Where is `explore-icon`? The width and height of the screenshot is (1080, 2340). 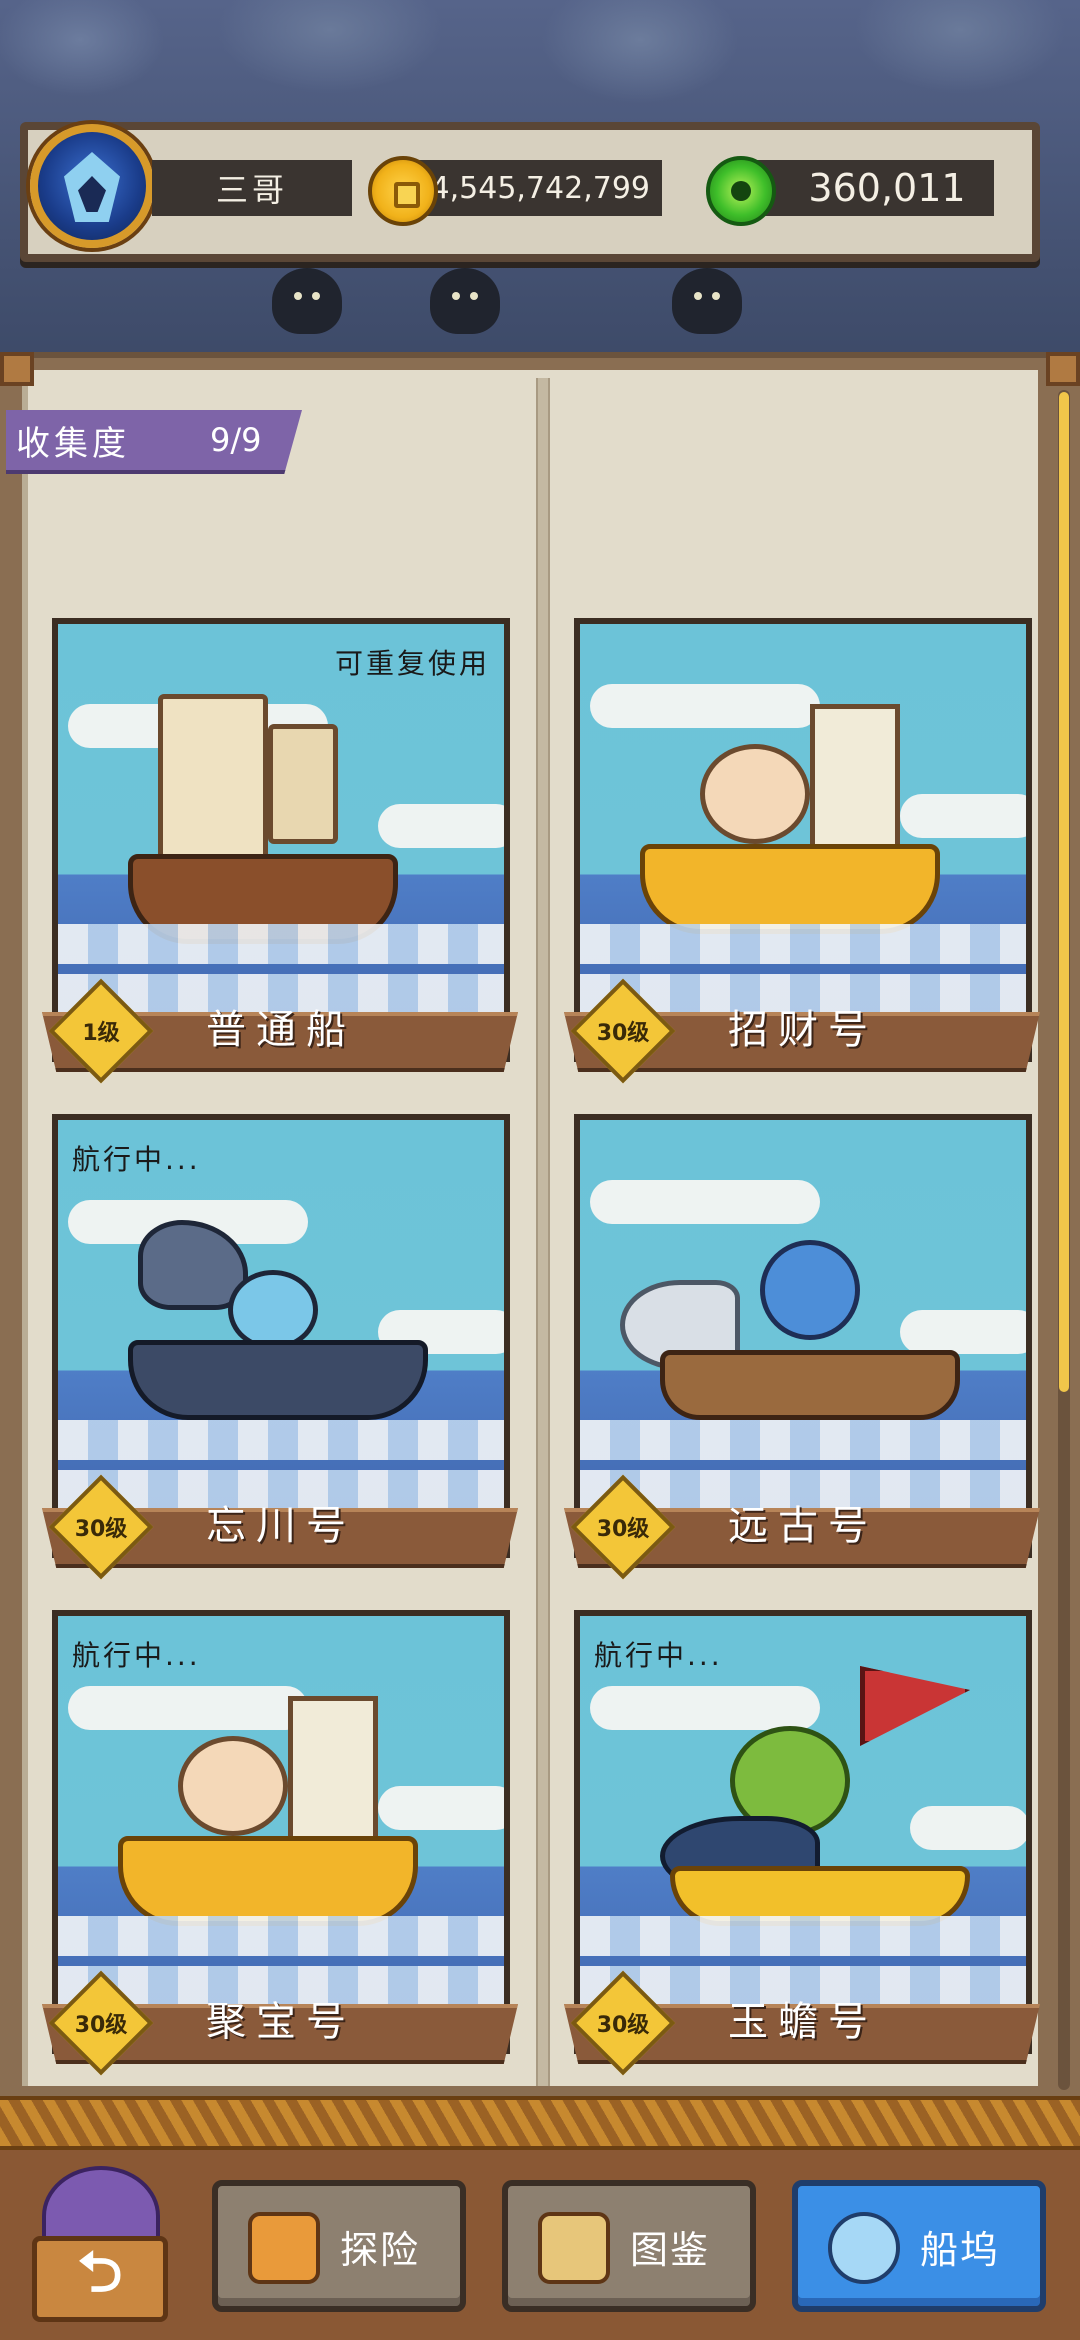
explore-icon is located at coordinates (284, 2248).